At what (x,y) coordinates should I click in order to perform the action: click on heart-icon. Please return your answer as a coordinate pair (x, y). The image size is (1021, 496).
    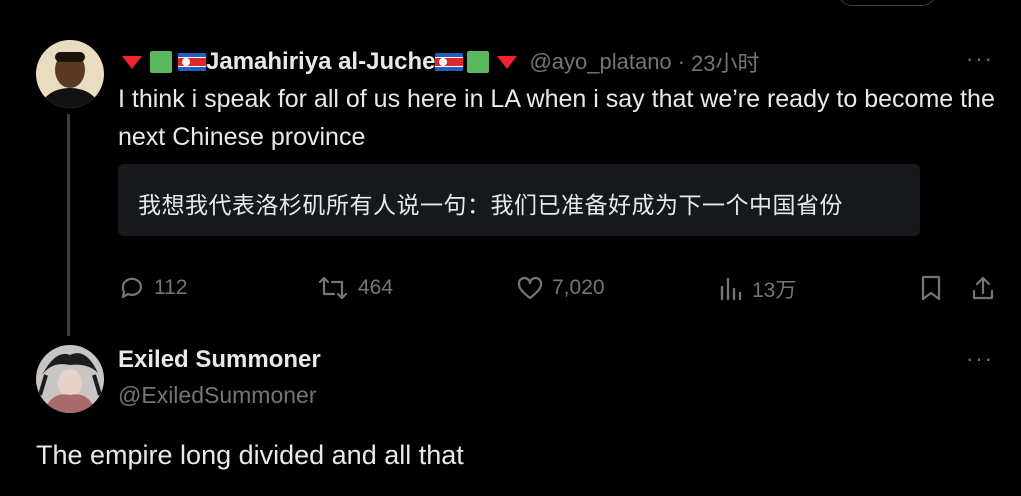
    Looking at the image, I should click on (530, 288).